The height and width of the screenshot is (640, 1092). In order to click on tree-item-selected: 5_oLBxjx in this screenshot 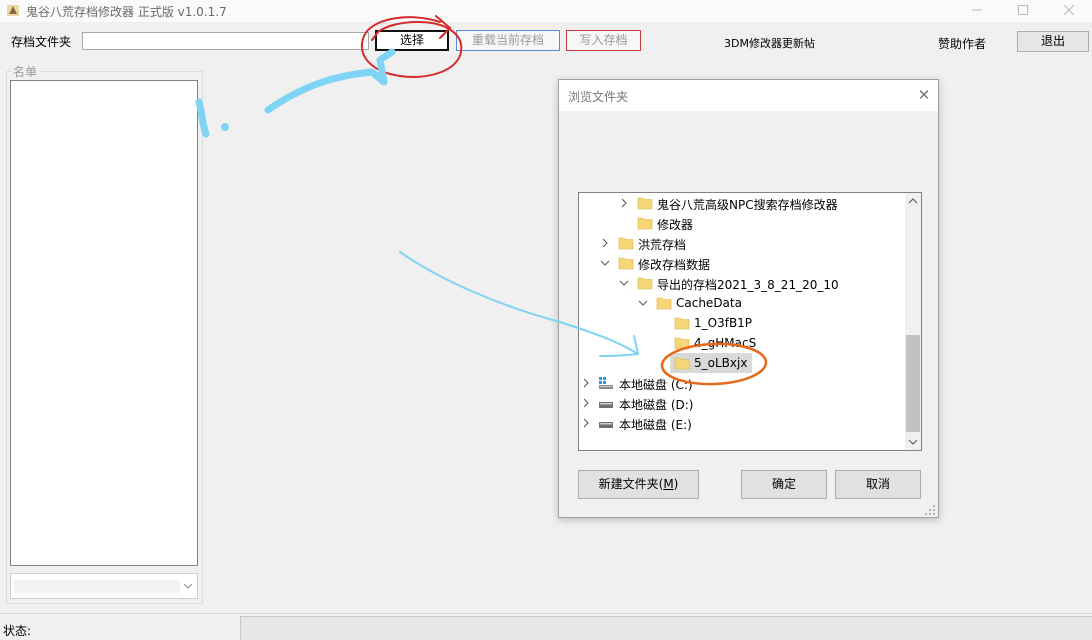, I will do `click(742, 363)`.